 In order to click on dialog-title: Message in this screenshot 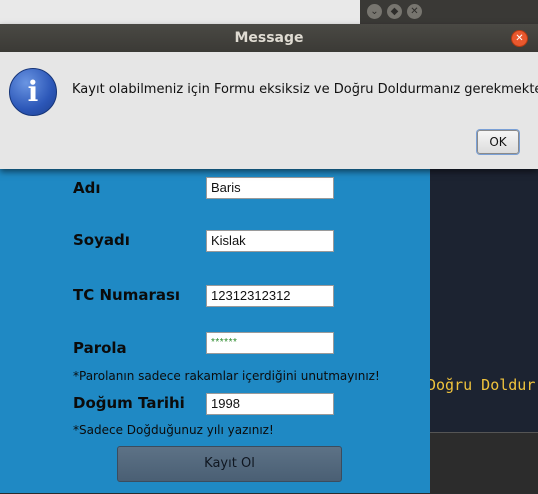, I will do `click(269, 38)`.